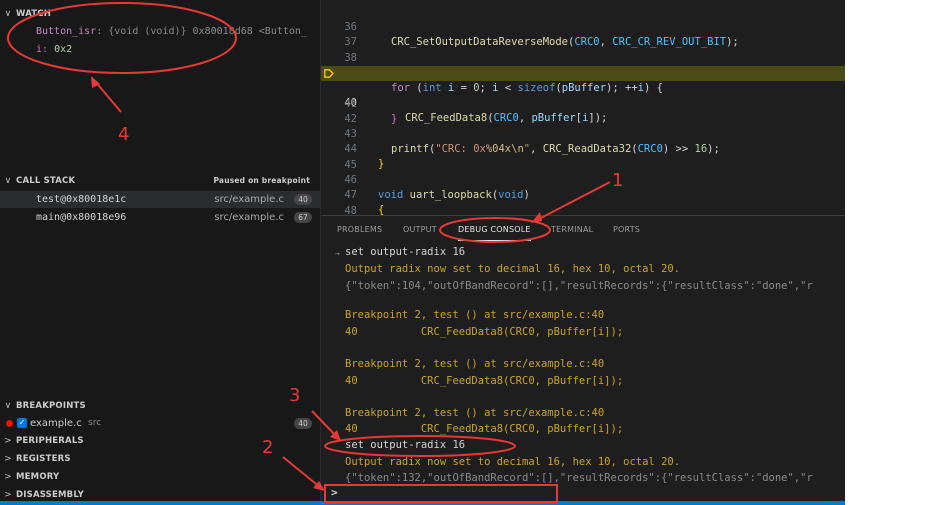 This screenshot has width=936, height=505. Describe the element at coordinates (422, 503) in the screenshot. I see `status-bar` at that location.